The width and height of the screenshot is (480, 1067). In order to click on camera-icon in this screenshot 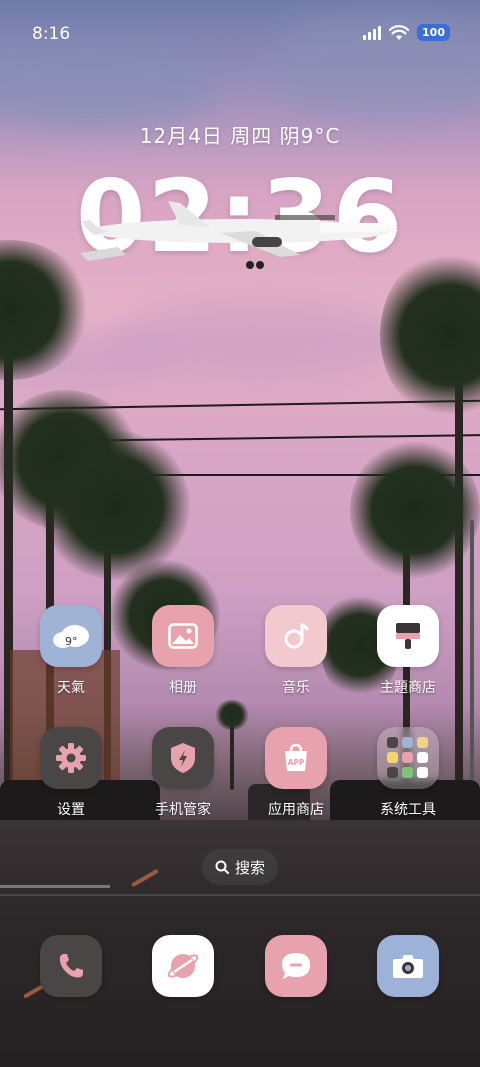, I will do `click(408, 966)`.